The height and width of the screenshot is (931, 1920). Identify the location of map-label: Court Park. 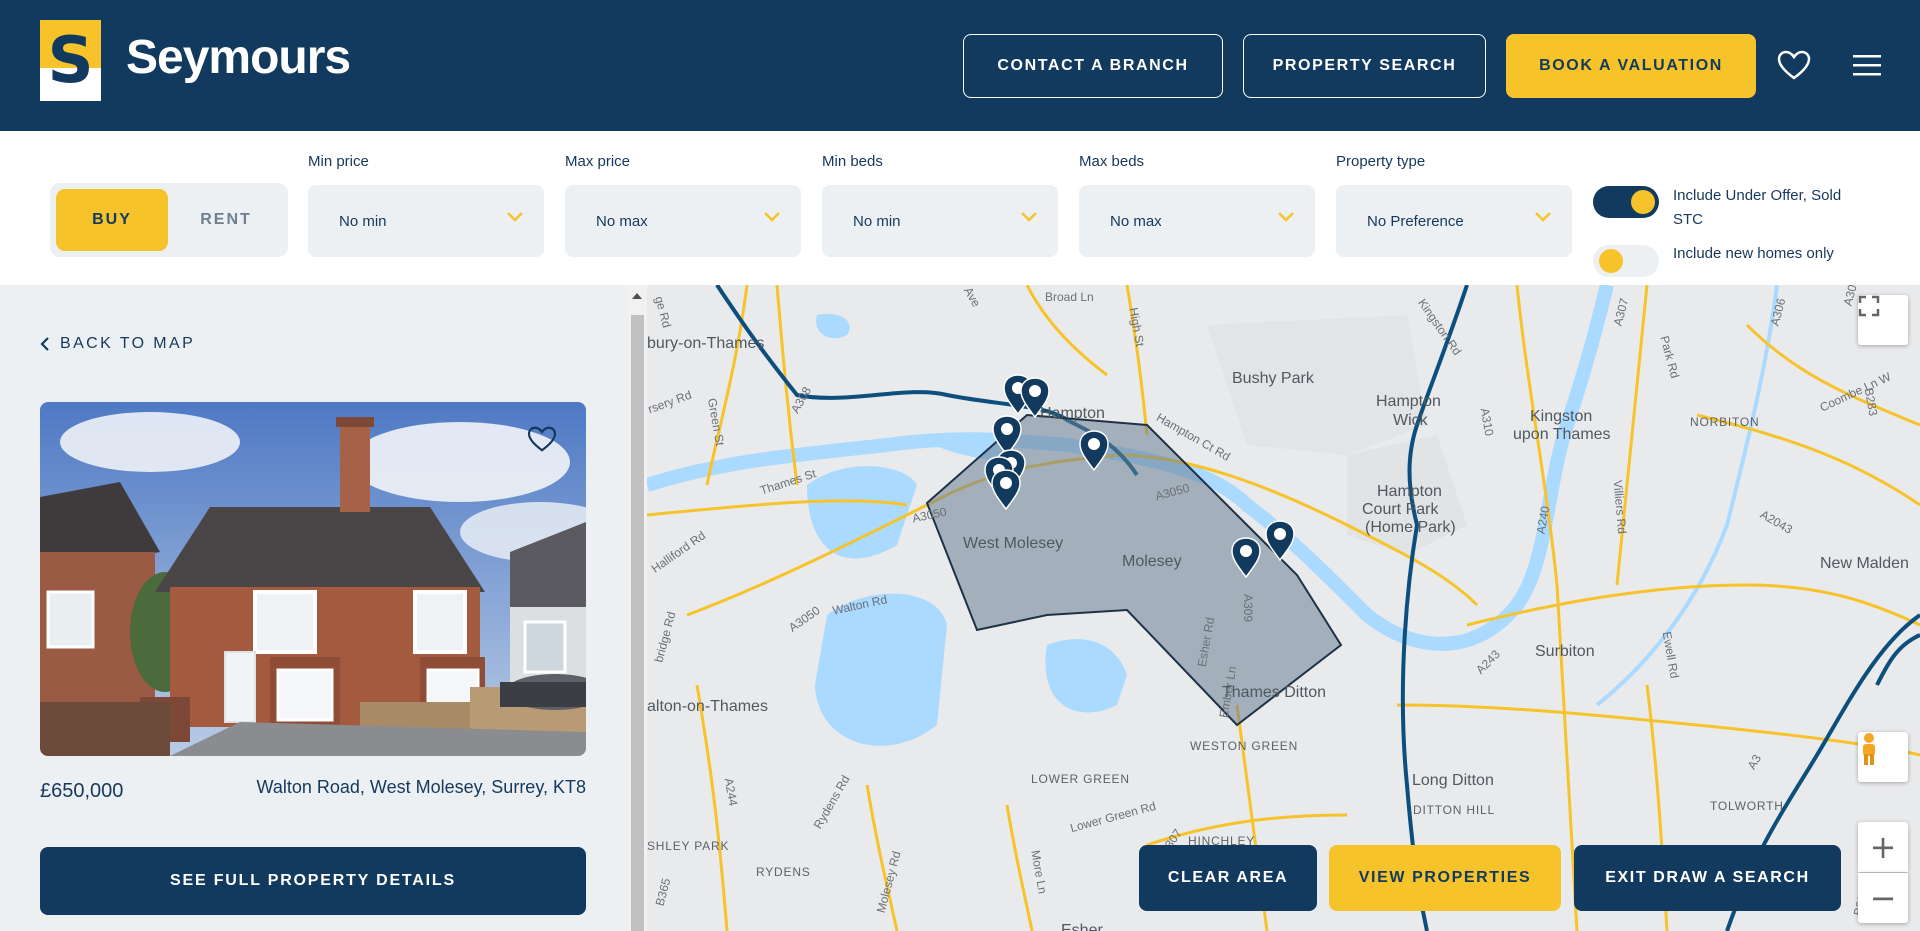
(1400, 509).